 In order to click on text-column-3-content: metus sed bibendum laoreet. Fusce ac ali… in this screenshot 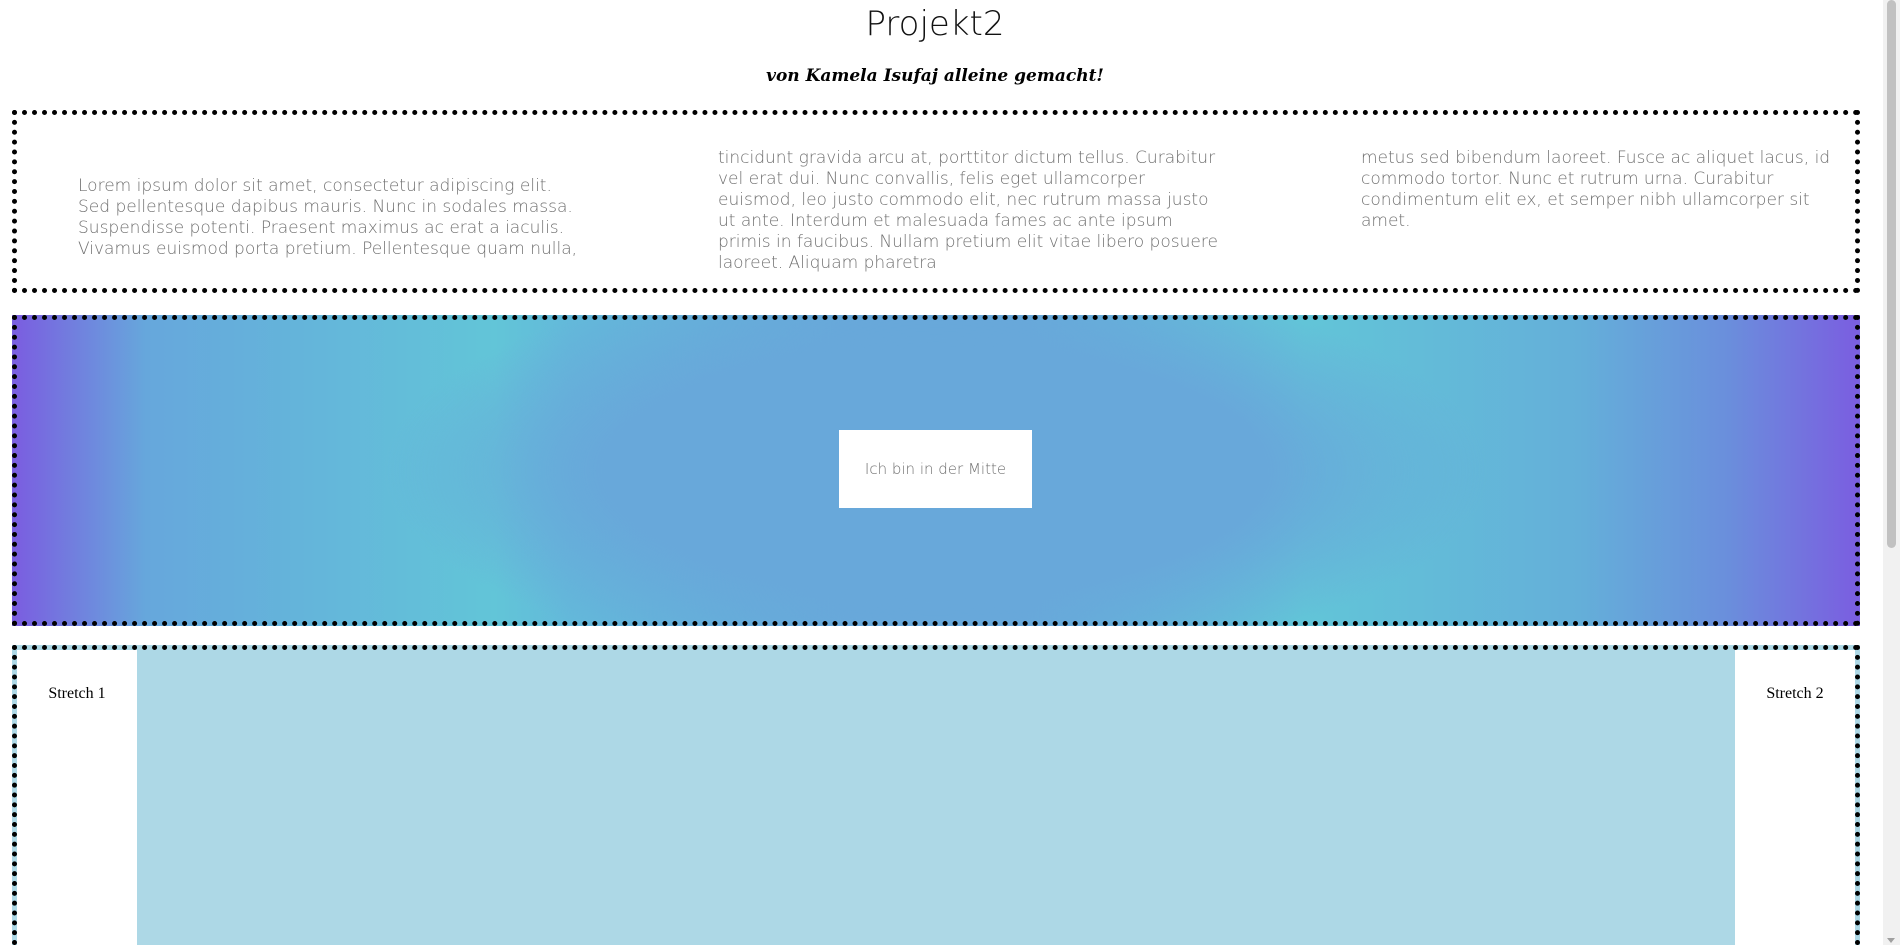, I will do `click(1596, 189)`.